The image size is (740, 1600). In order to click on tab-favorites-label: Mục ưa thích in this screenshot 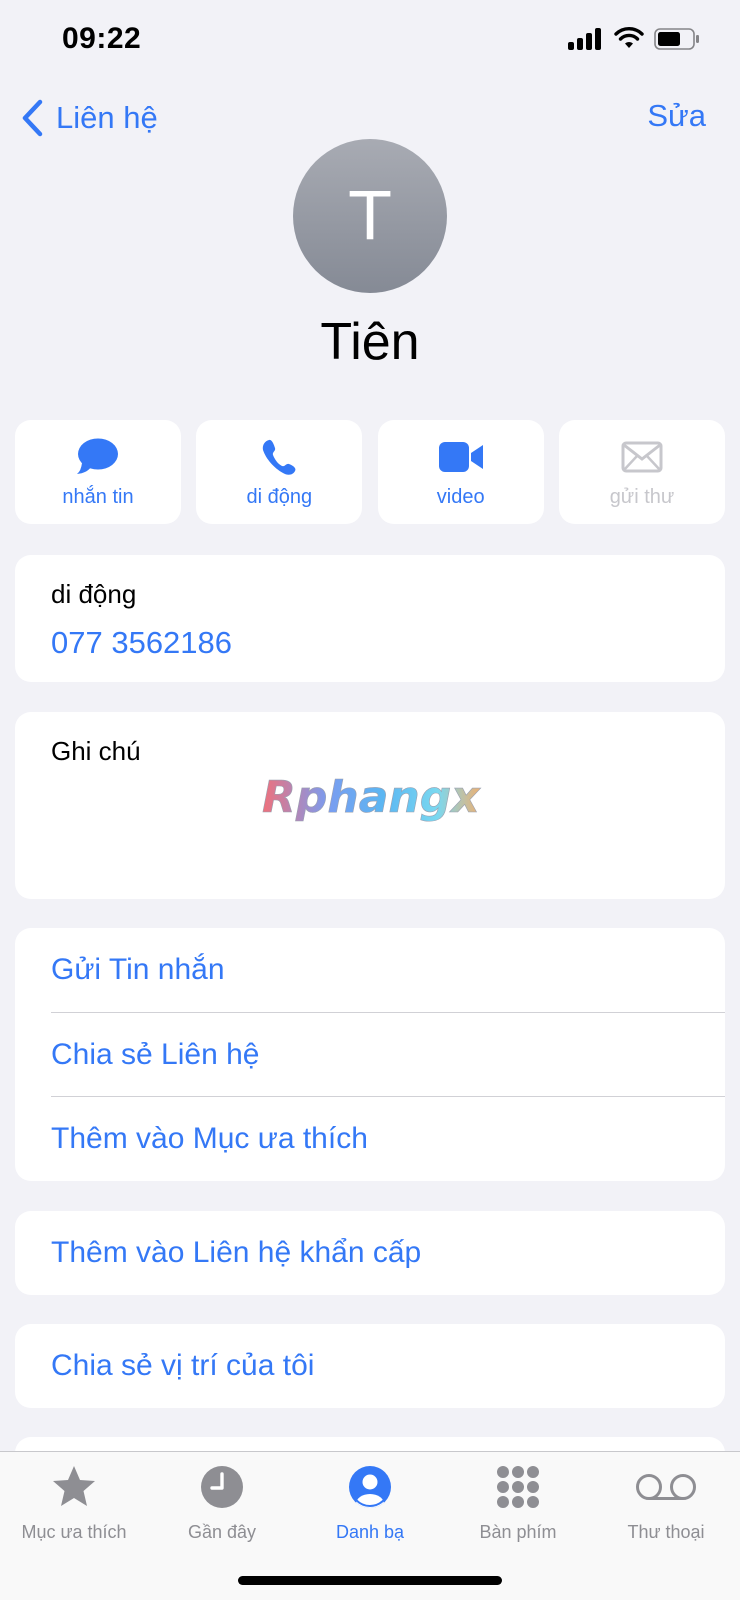, I will do `click(74, 1532)`.